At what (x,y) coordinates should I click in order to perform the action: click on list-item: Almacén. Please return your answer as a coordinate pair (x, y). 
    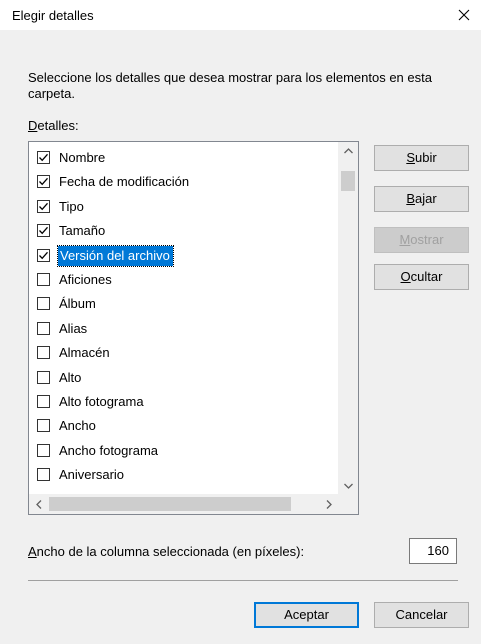
    Looking at the image, I should click on (184, 354).